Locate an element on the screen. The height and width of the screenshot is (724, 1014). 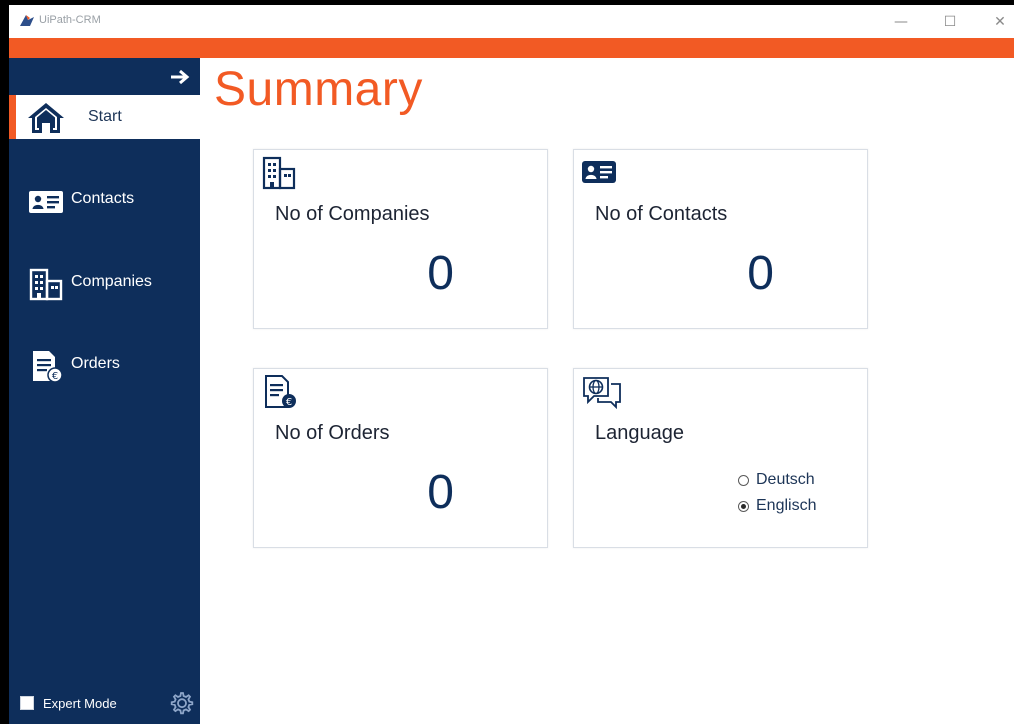
arrow-right-icon is located at coordinates (180, 77).